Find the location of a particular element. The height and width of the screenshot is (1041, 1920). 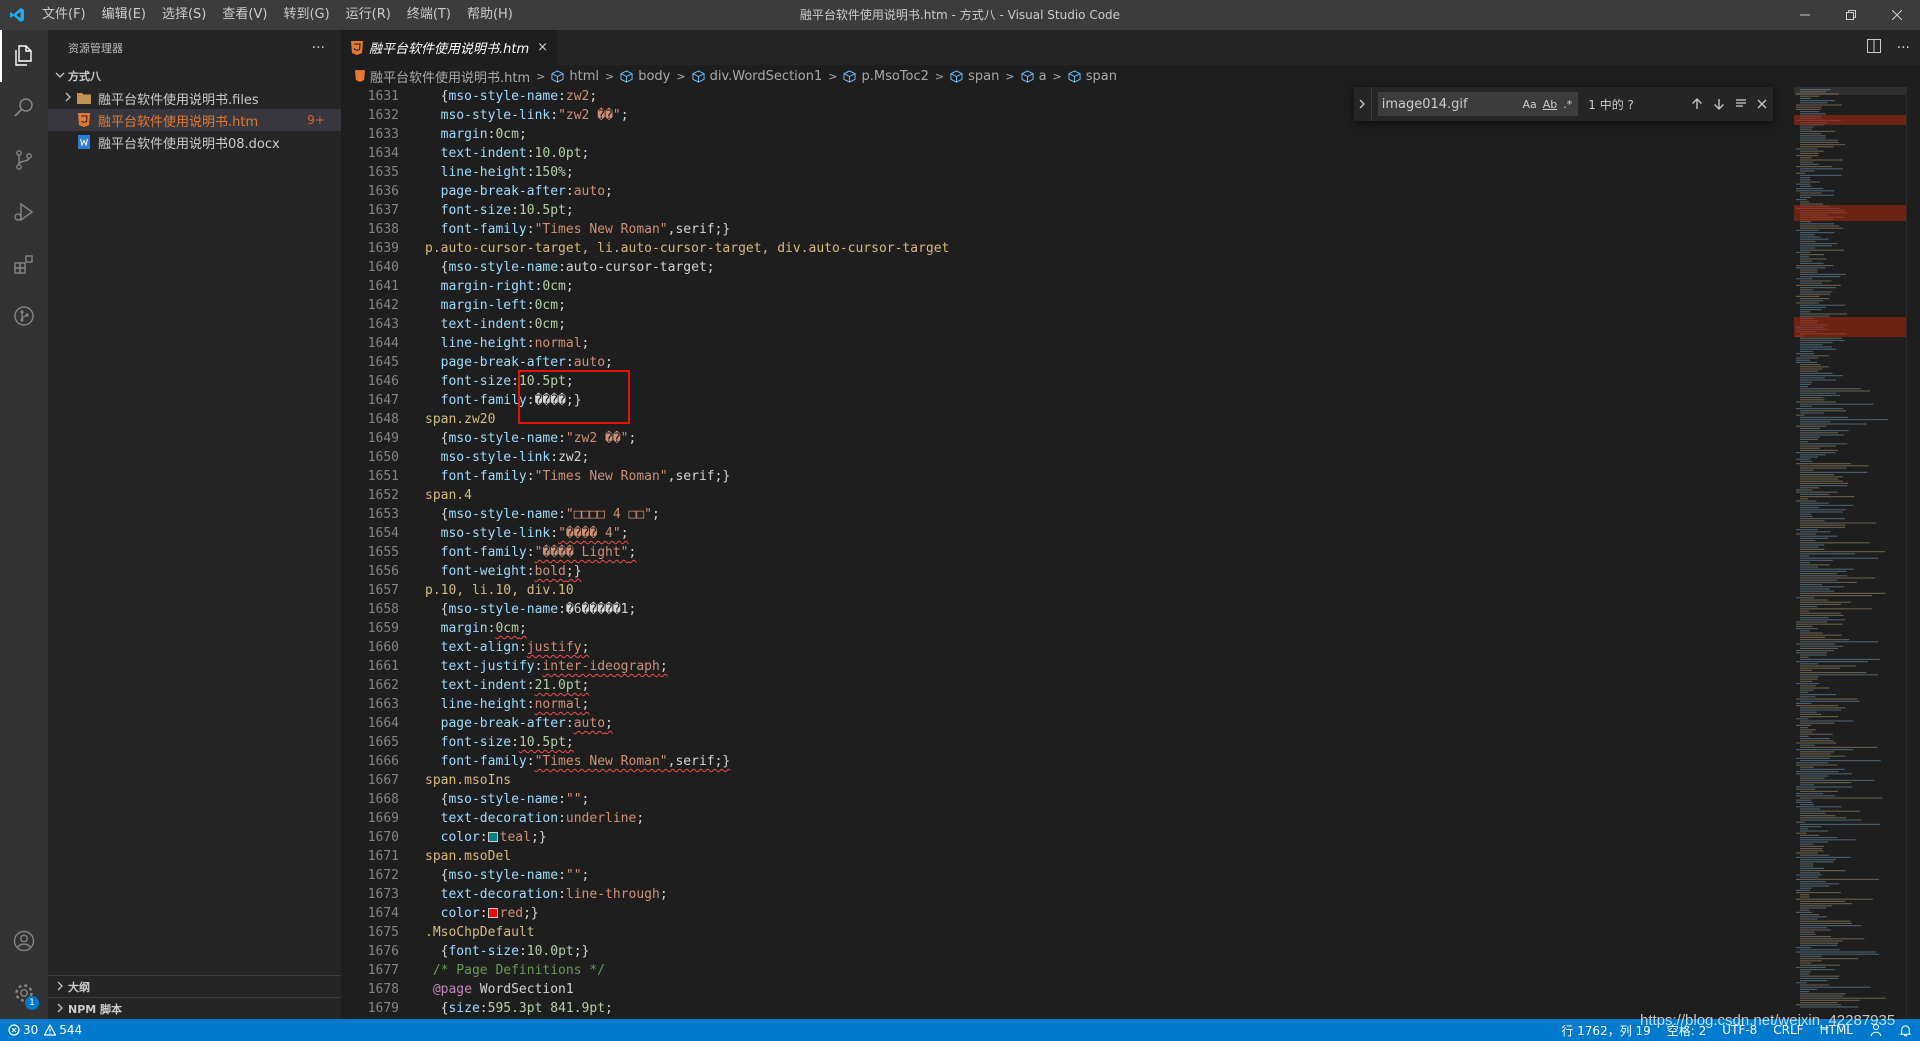

next-match-button is located at coordinates (1719, 104).